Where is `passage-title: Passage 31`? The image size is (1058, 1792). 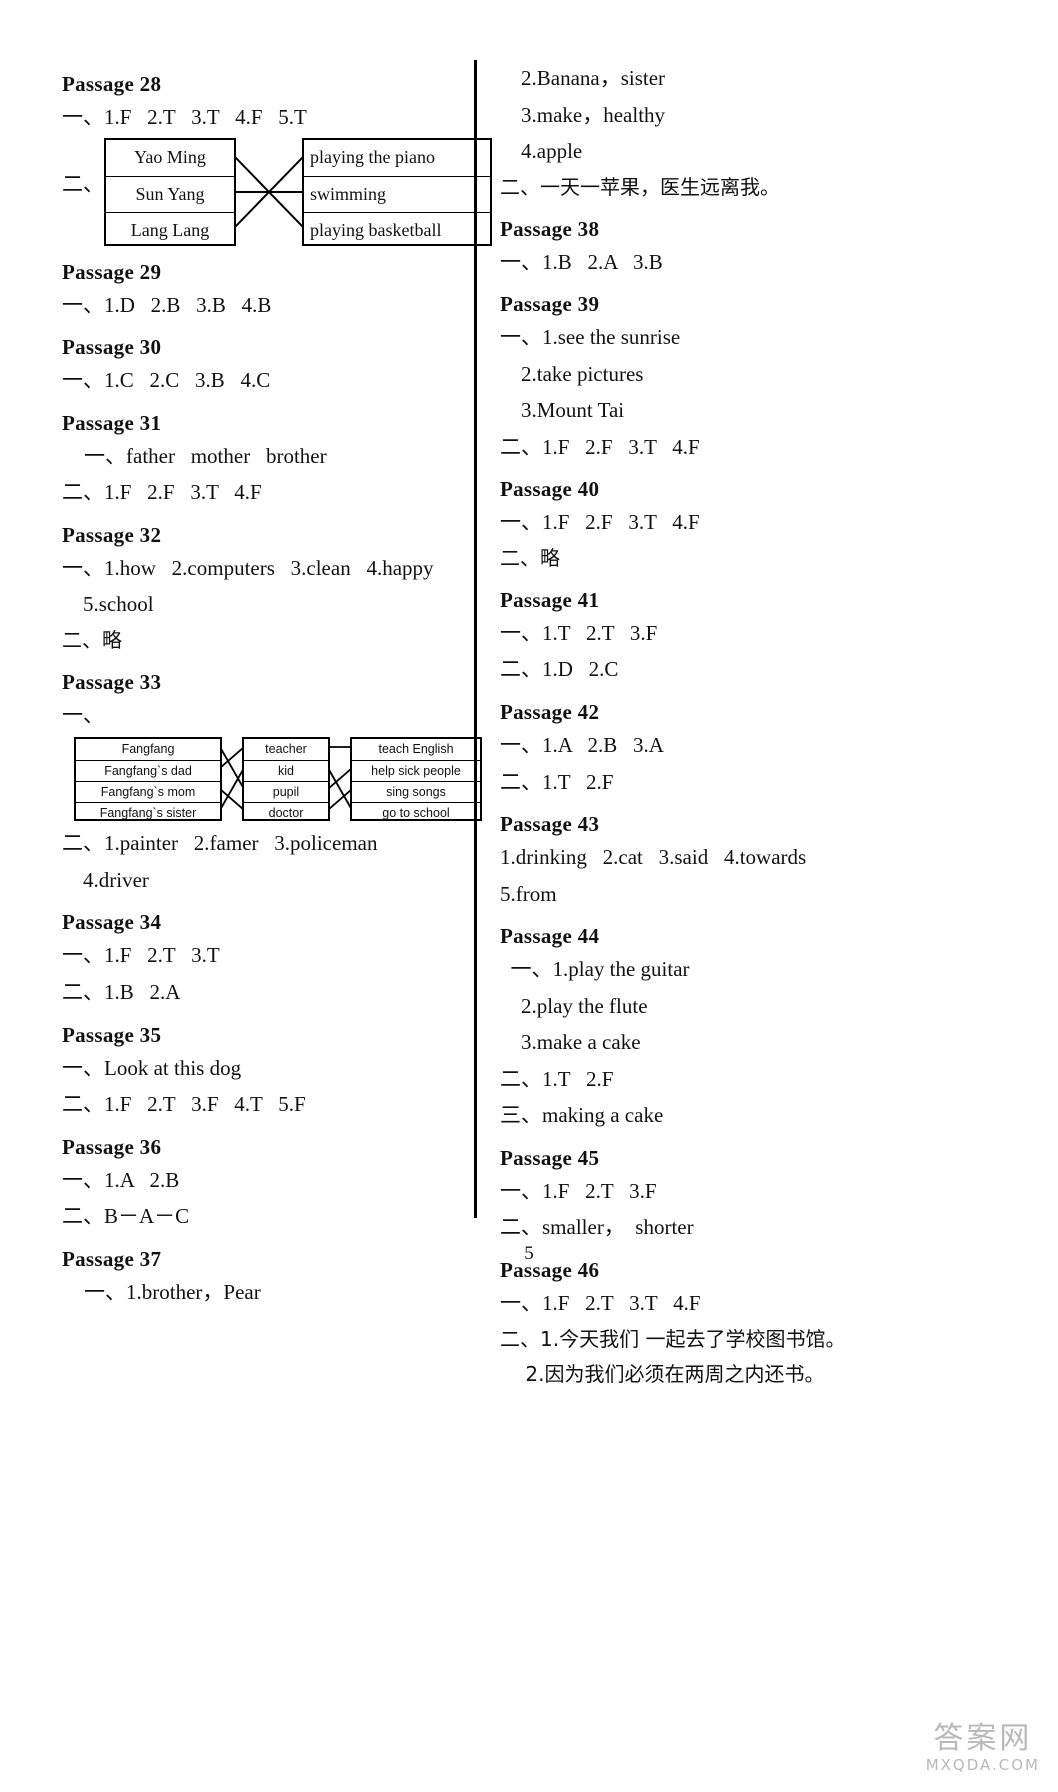
passage-title: Passage 31 is located at coordinates (112, 422).